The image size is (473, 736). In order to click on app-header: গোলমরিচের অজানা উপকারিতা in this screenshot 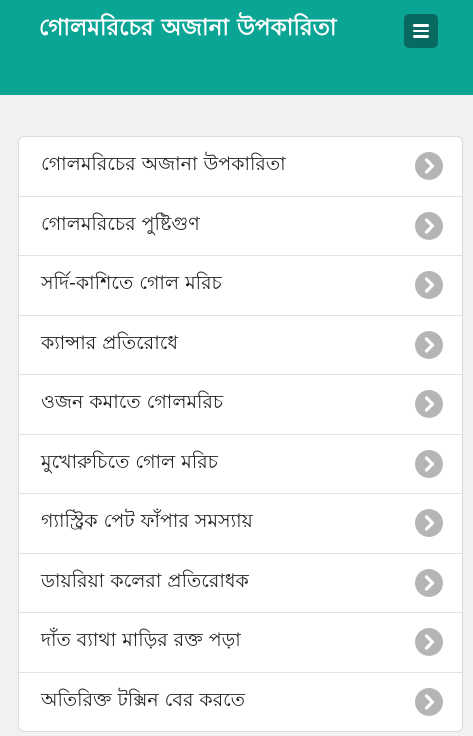, I will do `click(236, 47)`.